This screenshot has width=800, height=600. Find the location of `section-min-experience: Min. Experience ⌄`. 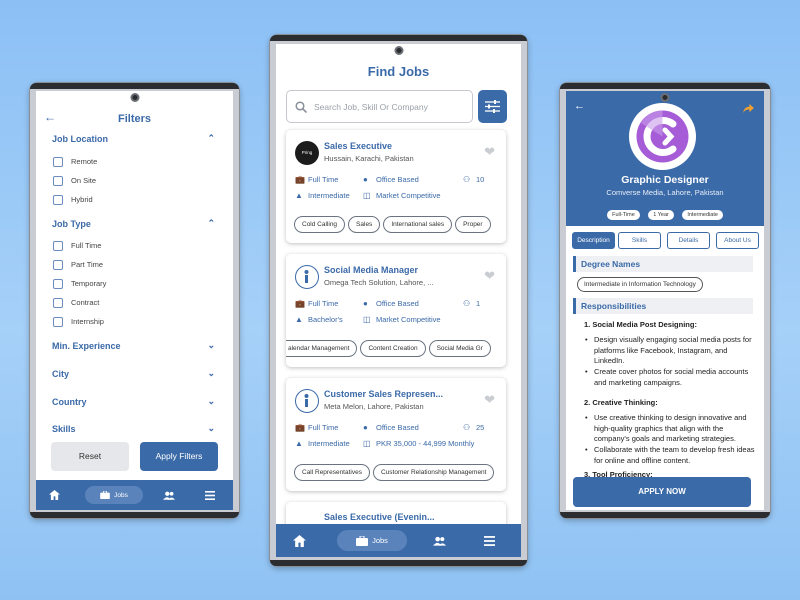

section-min-experience: Min. Experience ⌄ is located at coordinates (133, 345).